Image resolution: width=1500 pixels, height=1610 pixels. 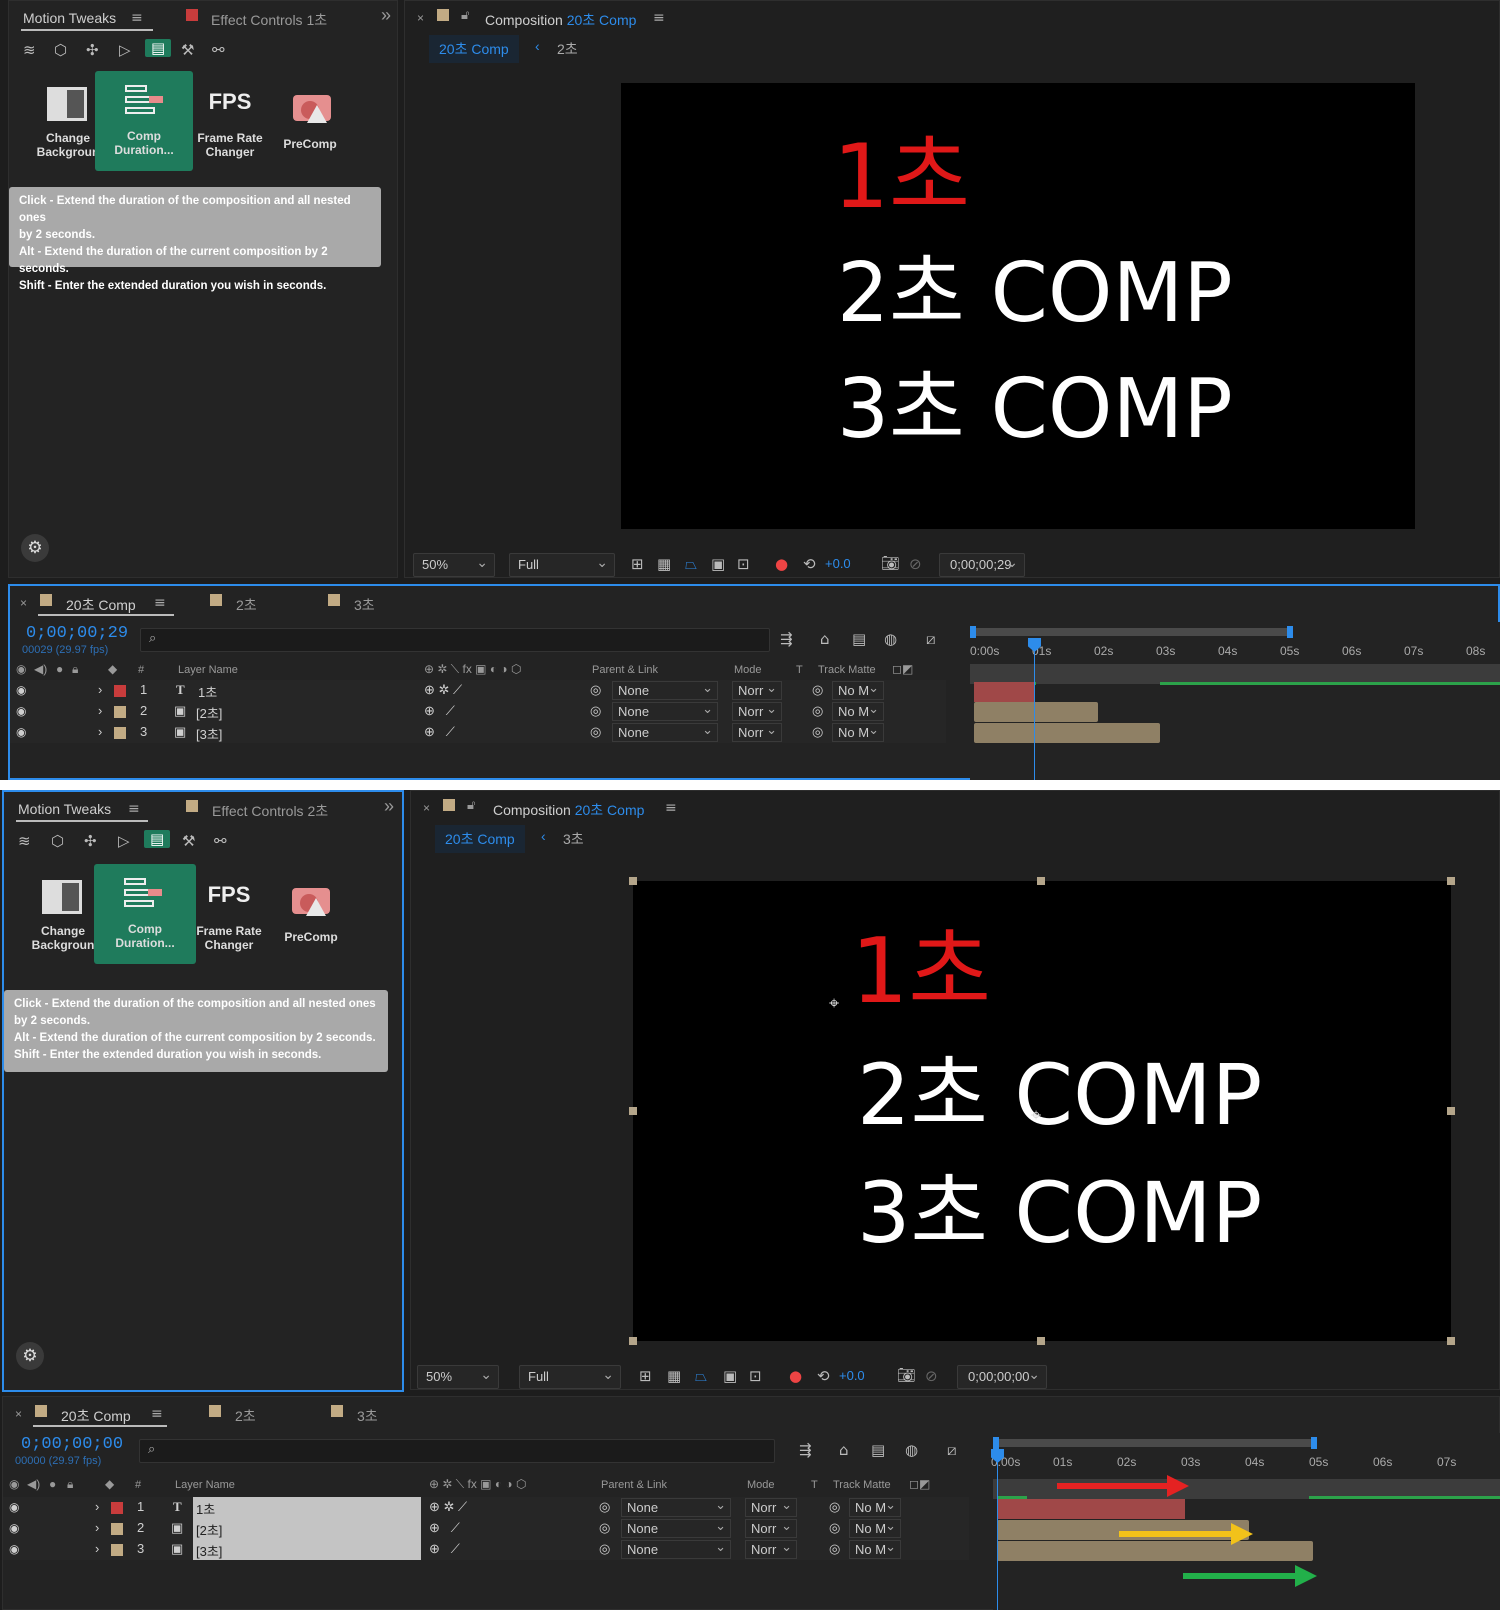 I want to click on zoom-select: 50%, so click(x=454, y=565).